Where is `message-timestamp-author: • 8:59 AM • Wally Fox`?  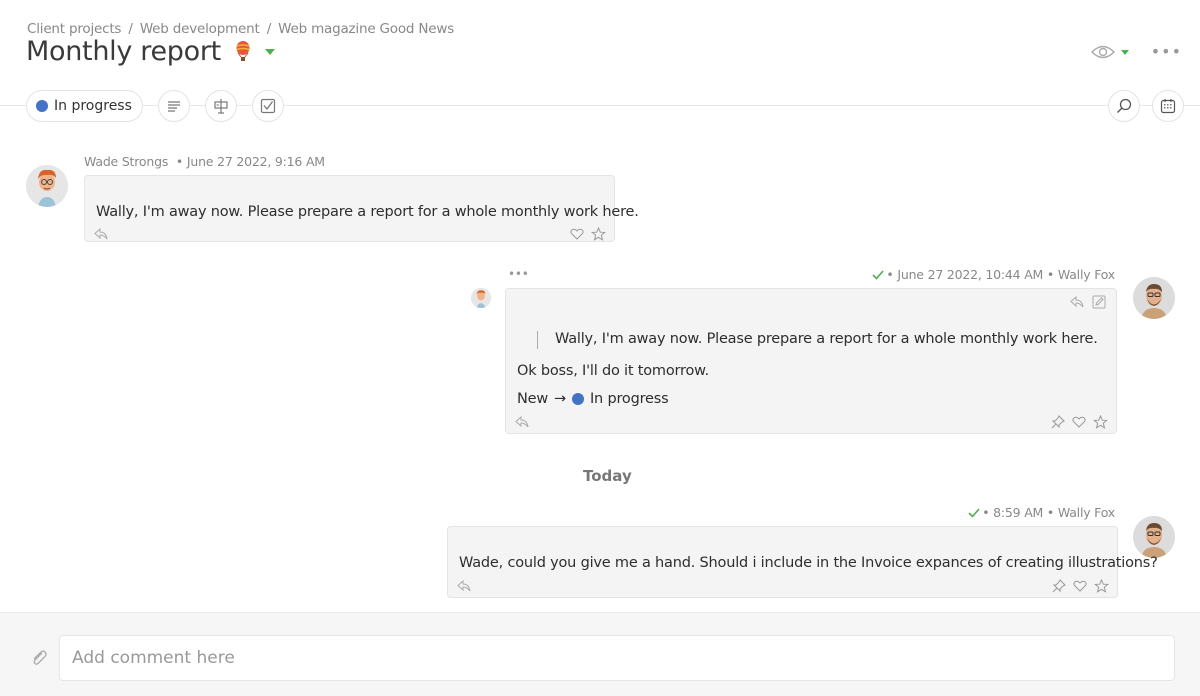 message-timestamp-author: • 8:59 AM • Wally Fox is located at coordinates (1048, 512).